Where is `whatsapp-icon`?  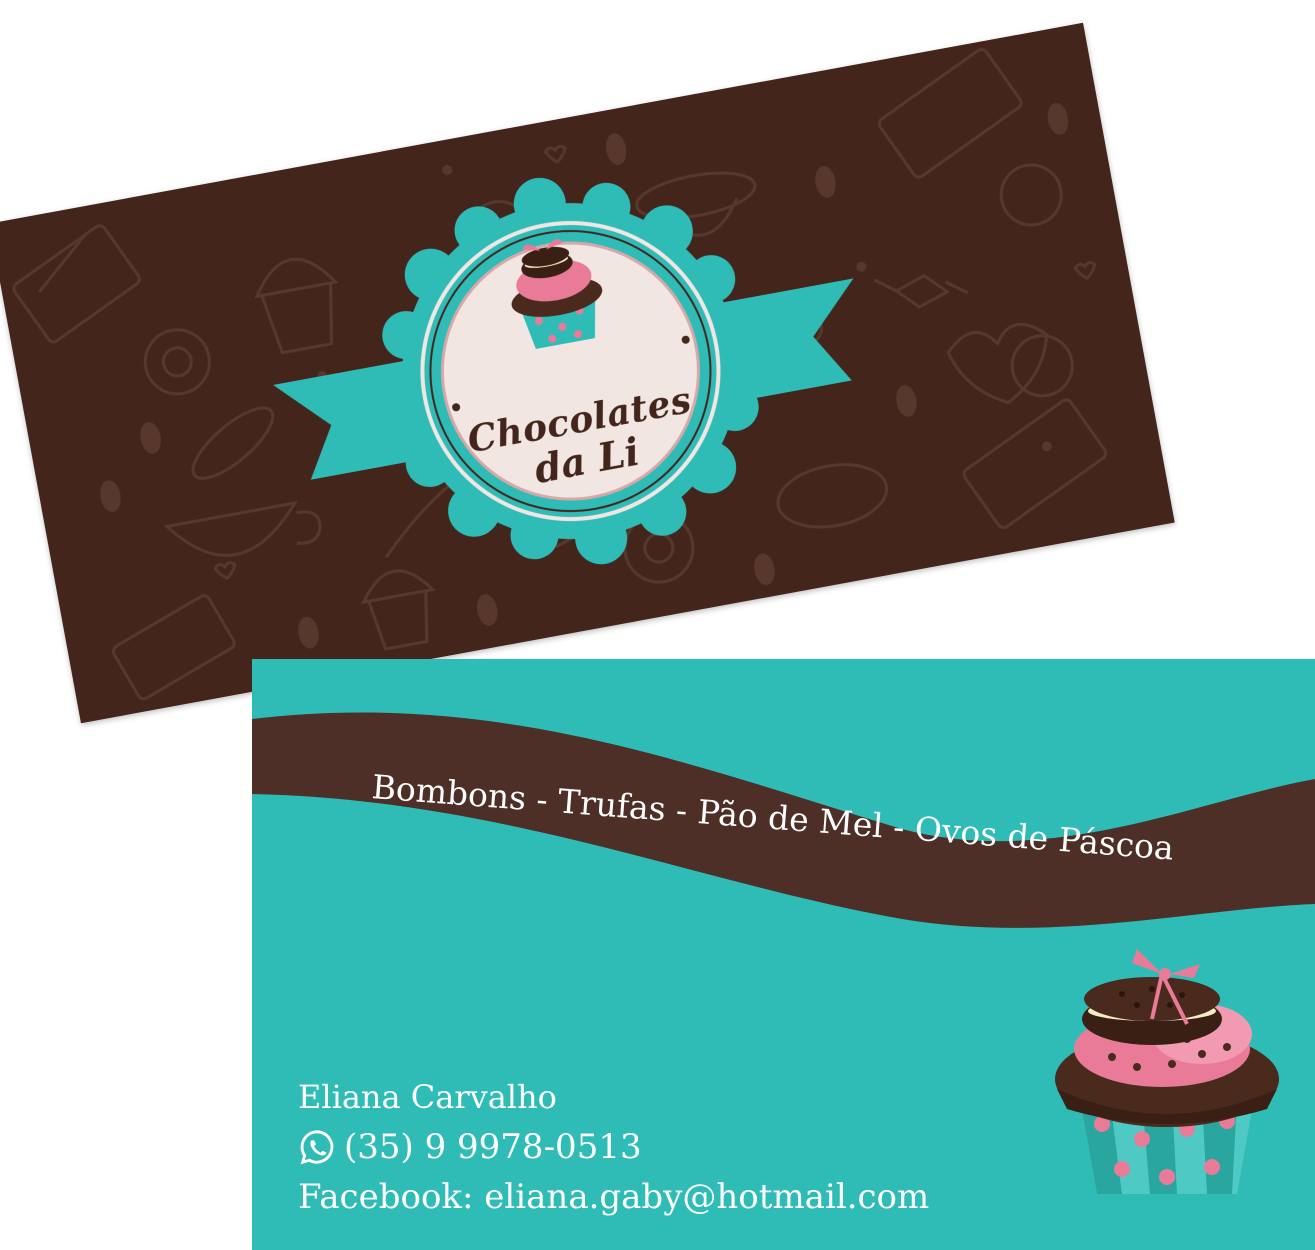
whatsapp-icon is located at coordinates (317, 1147).